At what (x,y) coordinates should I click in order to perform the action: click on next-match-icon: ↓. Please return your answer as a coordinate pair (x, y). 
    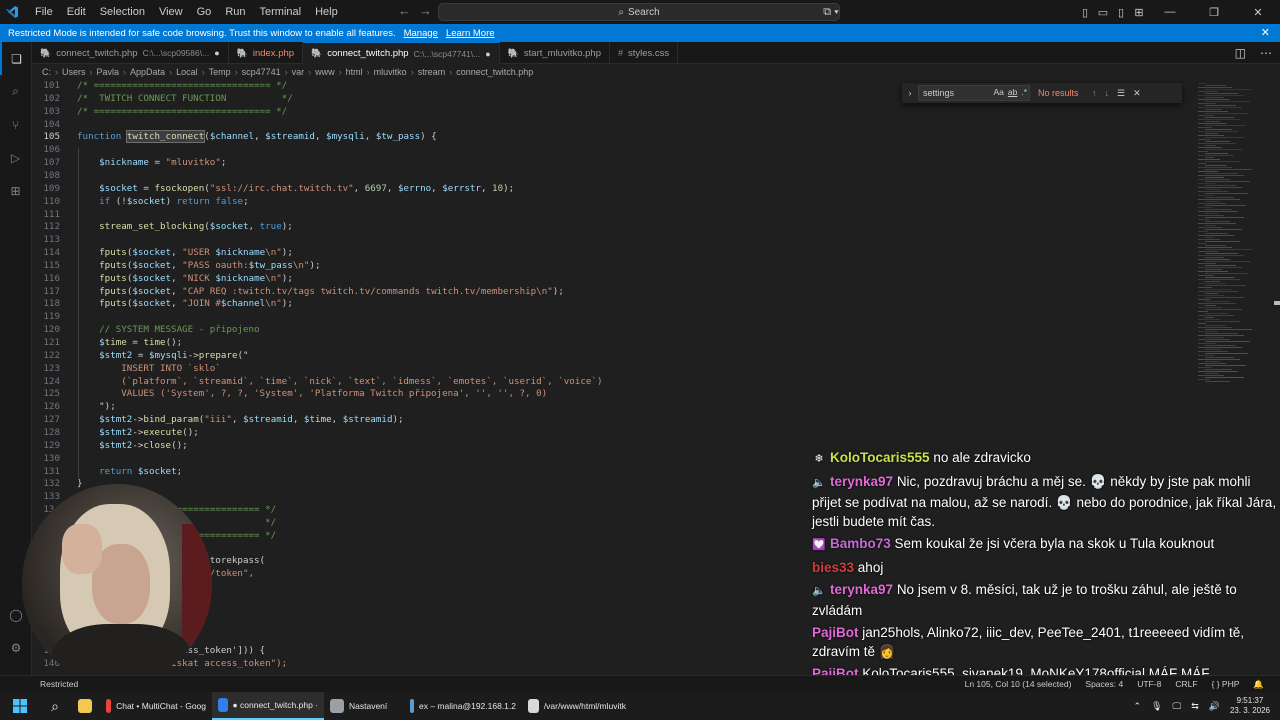
    Looking at the image, I should click on (1107, 93).